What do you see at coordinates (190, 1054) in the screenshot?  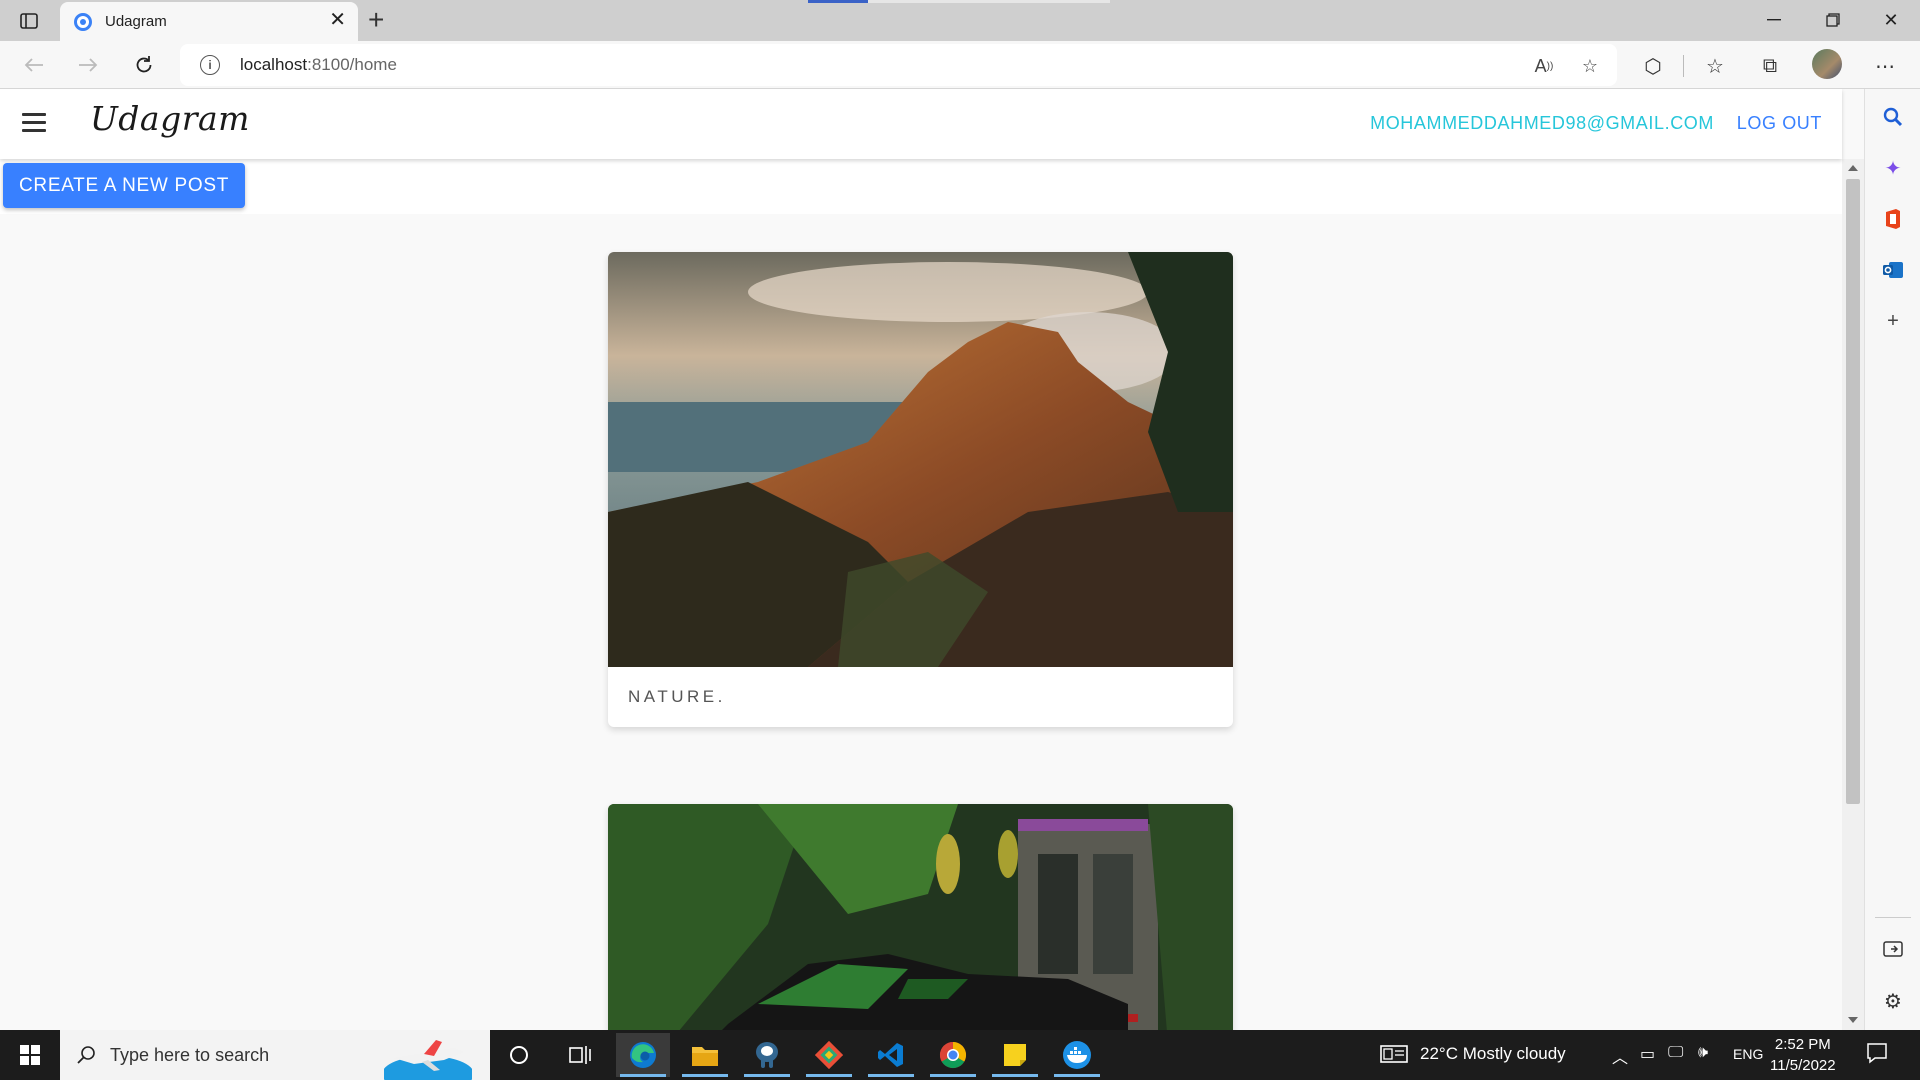 I see `taskbar-search-placeholder: Type here to search` at bounding box center [190, 1054].